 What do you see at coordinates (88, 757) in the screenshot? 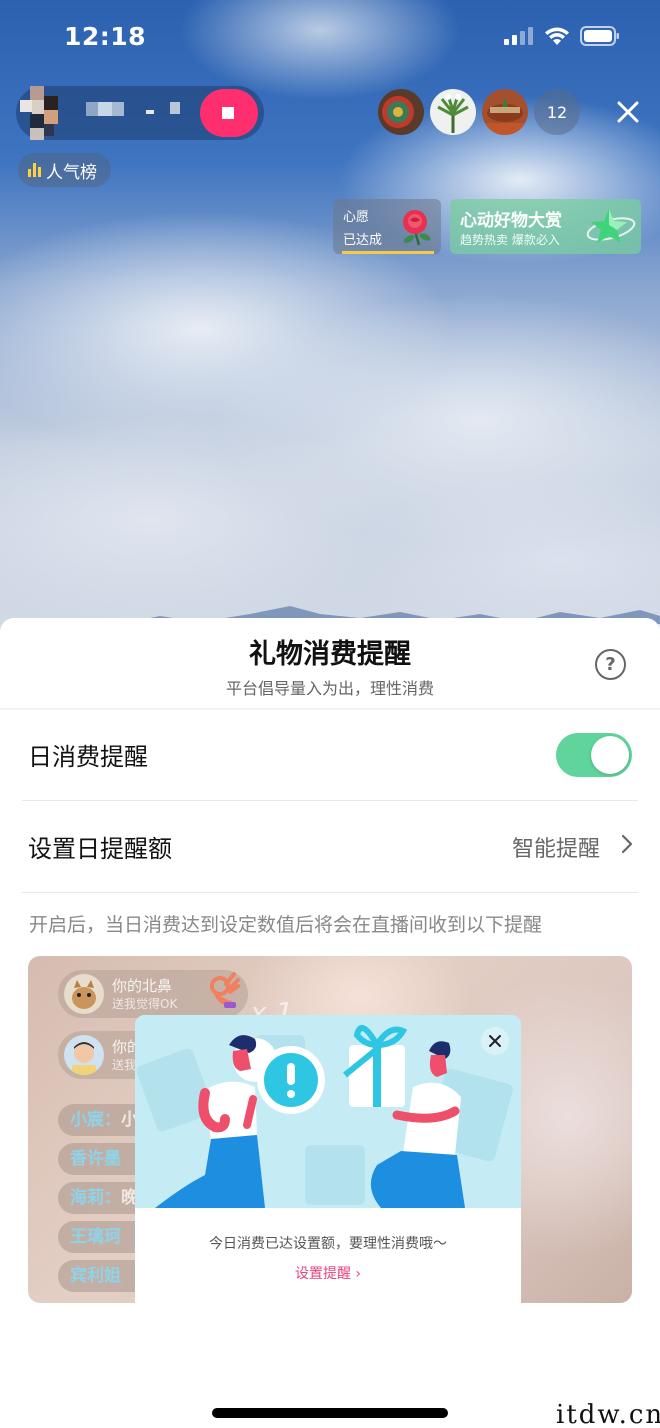
I see `daily-reminder-label: 日消费提醒` at bounding box center [88, 757].